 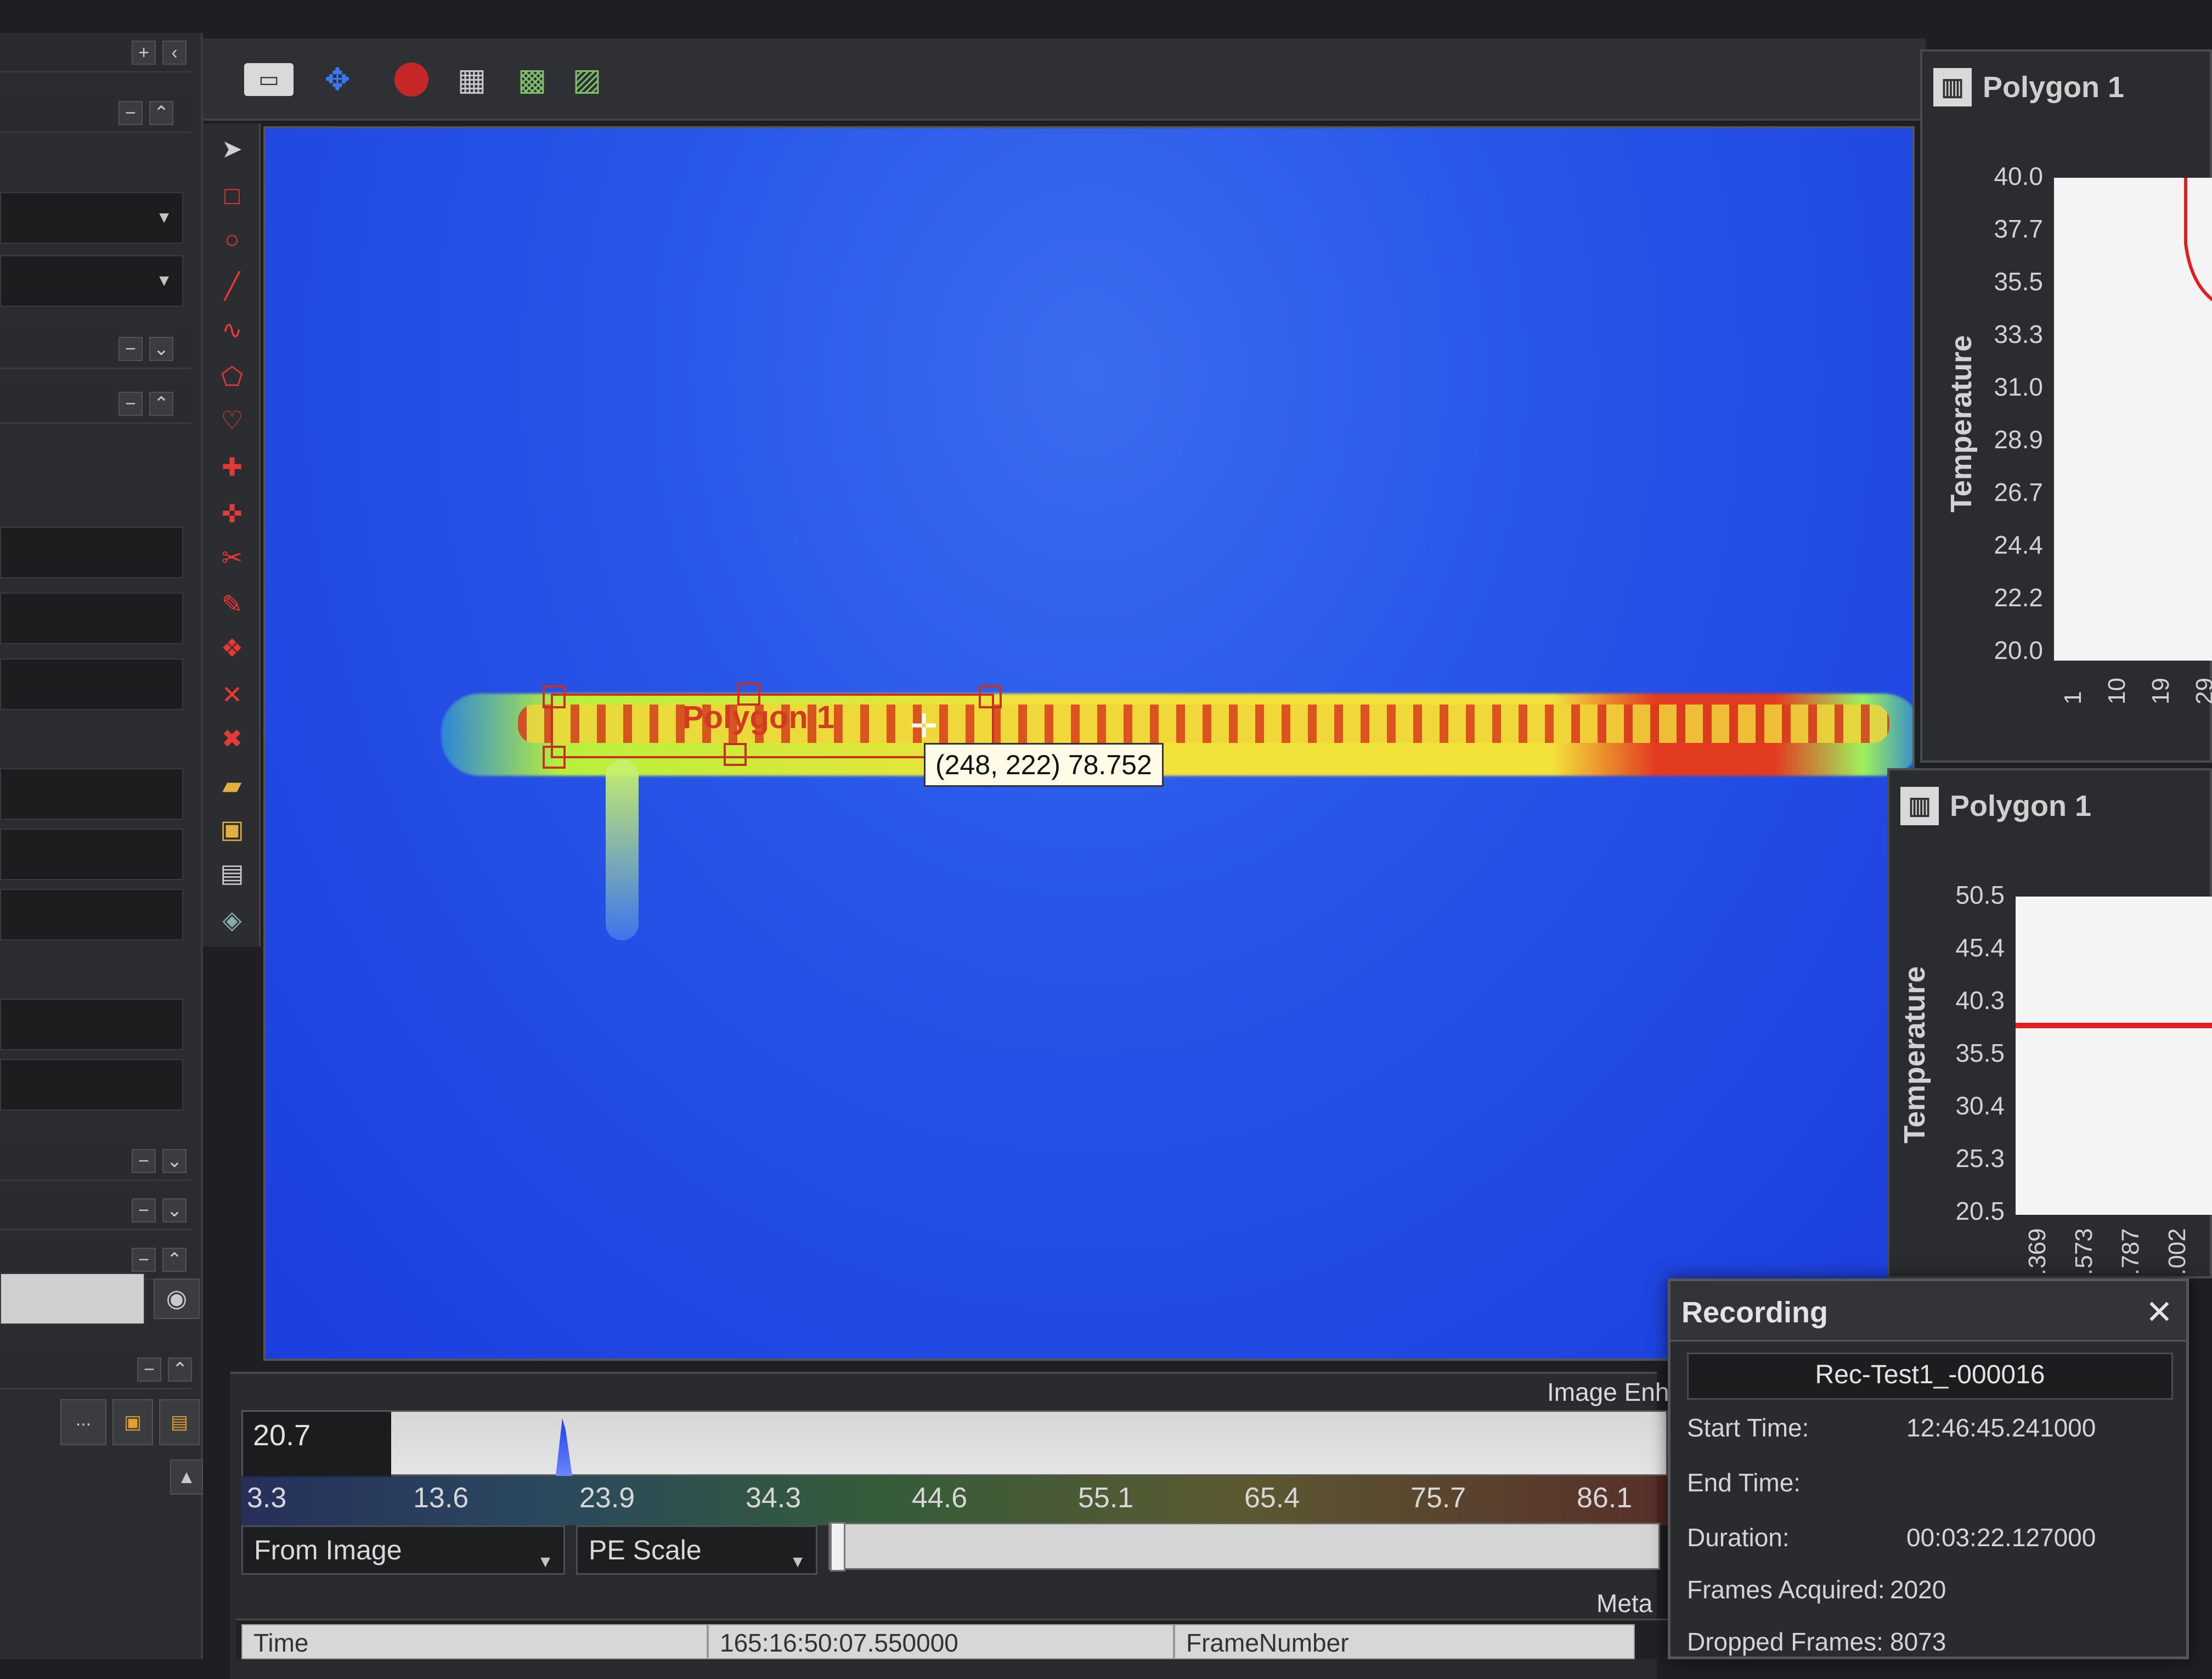 I want to click on level-slider, so click(x=1244, y=1547).